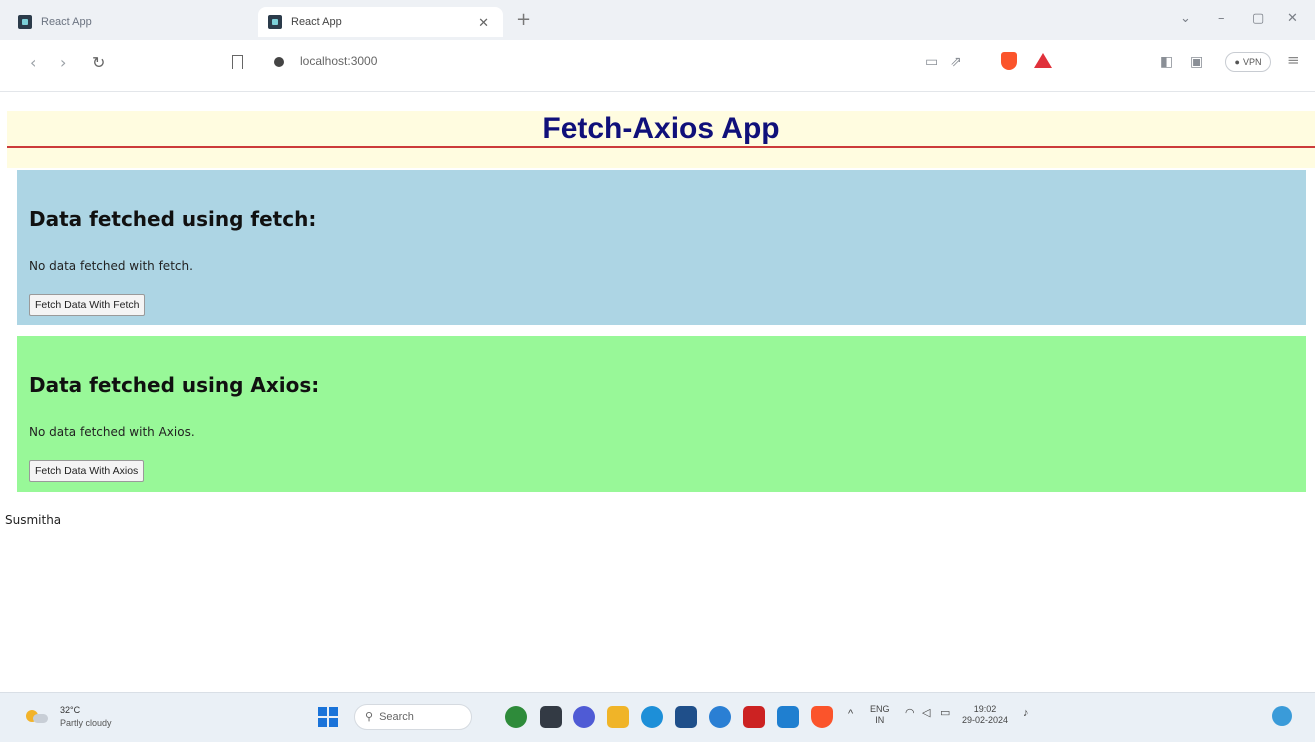 The image size is (1315, 742). What do you see at coordinates (1258, 18) in the screenshot?
I see `maximize-button: ▢` at bounding box center [1258, 18].